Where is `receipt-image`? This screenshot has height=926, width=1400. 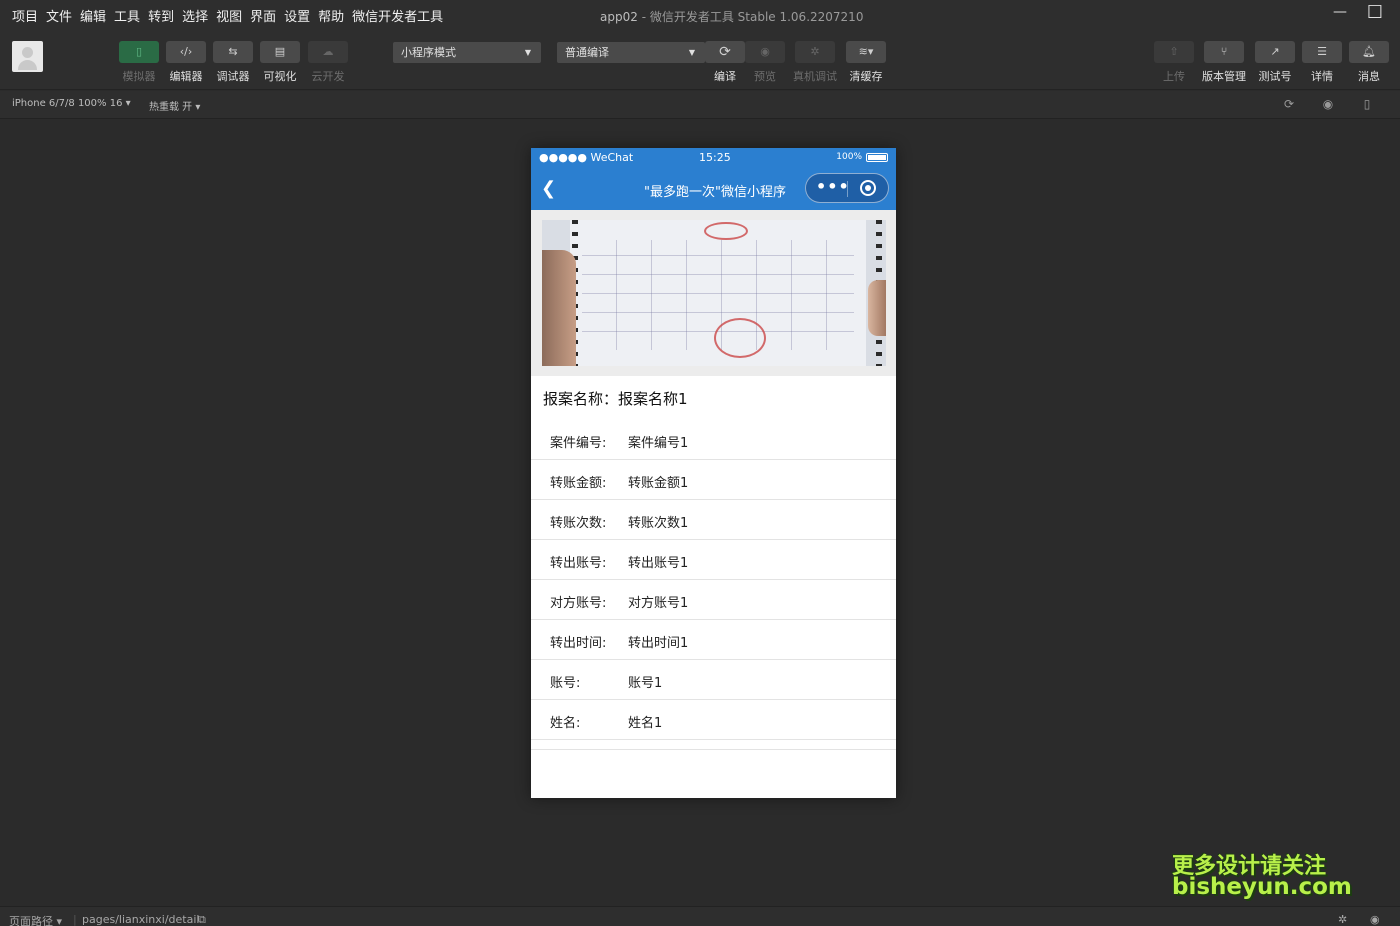 receipt-image is located at coordinates (714, 293).